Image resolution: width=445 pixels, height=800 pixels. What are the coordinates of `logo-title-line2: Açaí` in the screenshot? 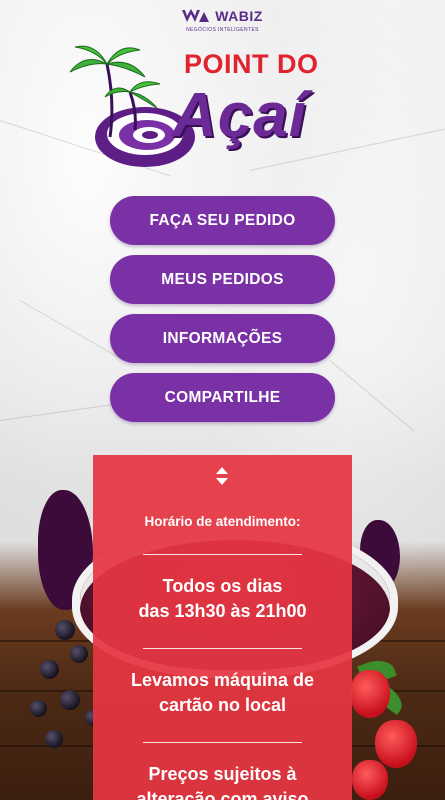 It's located at (239, 115).